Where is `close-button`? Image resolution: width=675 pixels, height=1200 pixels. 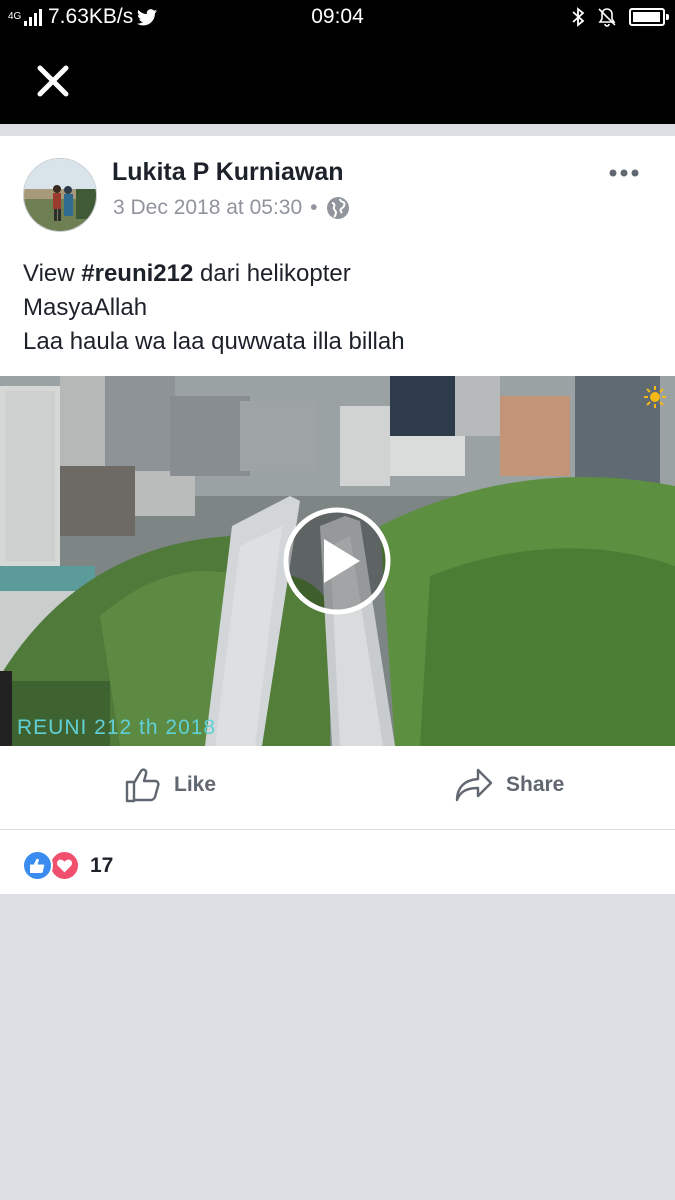 close-button is located at coordinates (53, 81).